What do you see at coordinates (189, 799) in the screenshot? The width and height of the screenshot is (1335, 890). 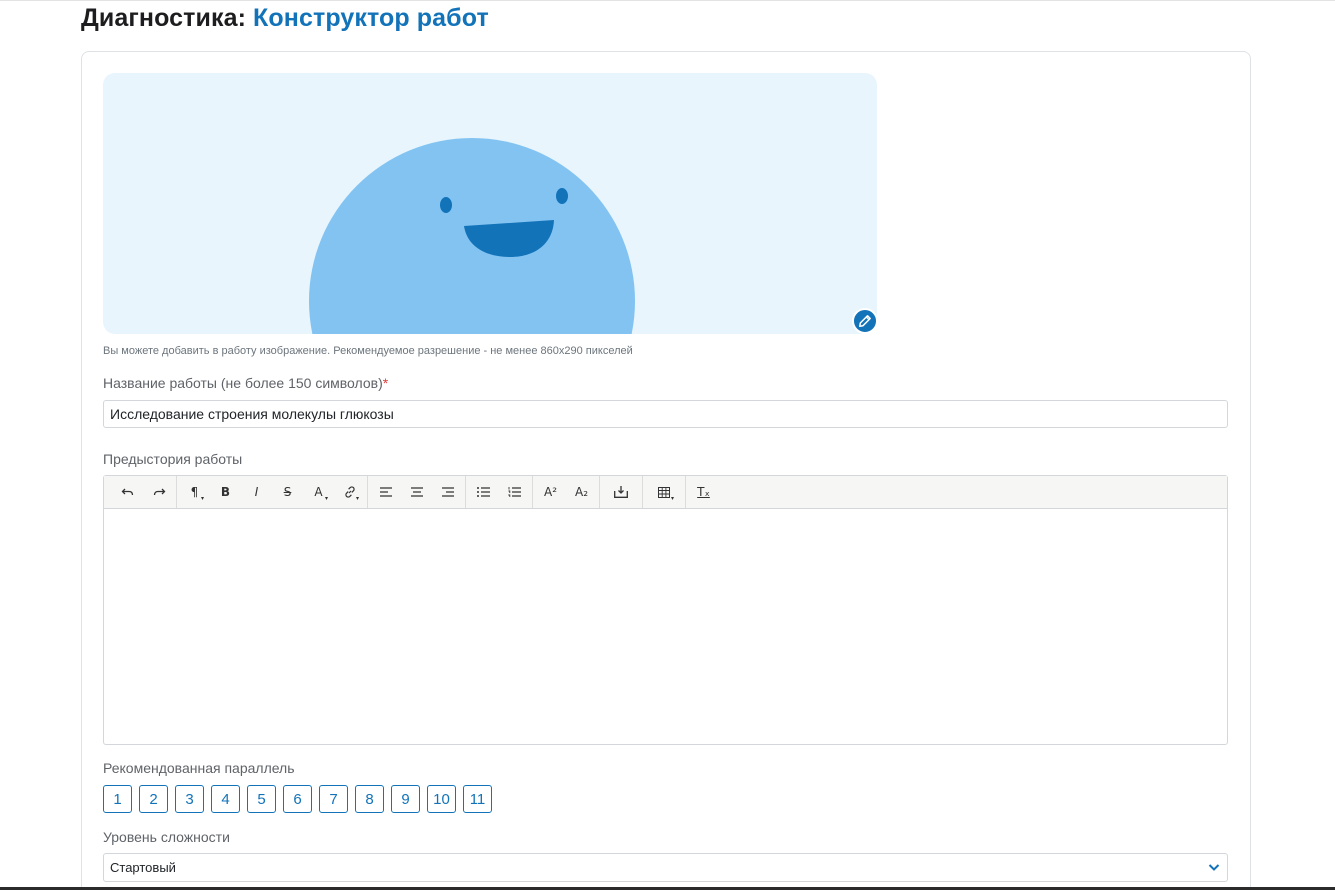 I see `grade-button-3: 3` at bounding box center [189, 799].